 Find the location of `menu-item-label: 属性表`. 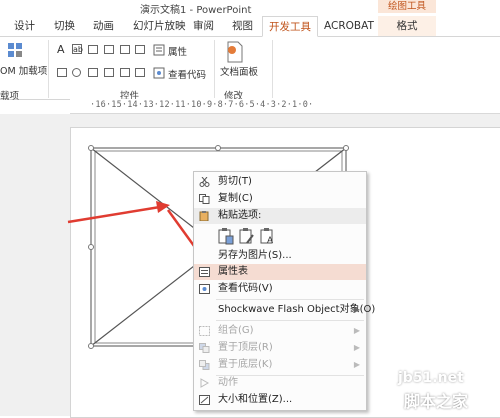

menu-item-label: 属性表 is located at coordinates (233, 271).